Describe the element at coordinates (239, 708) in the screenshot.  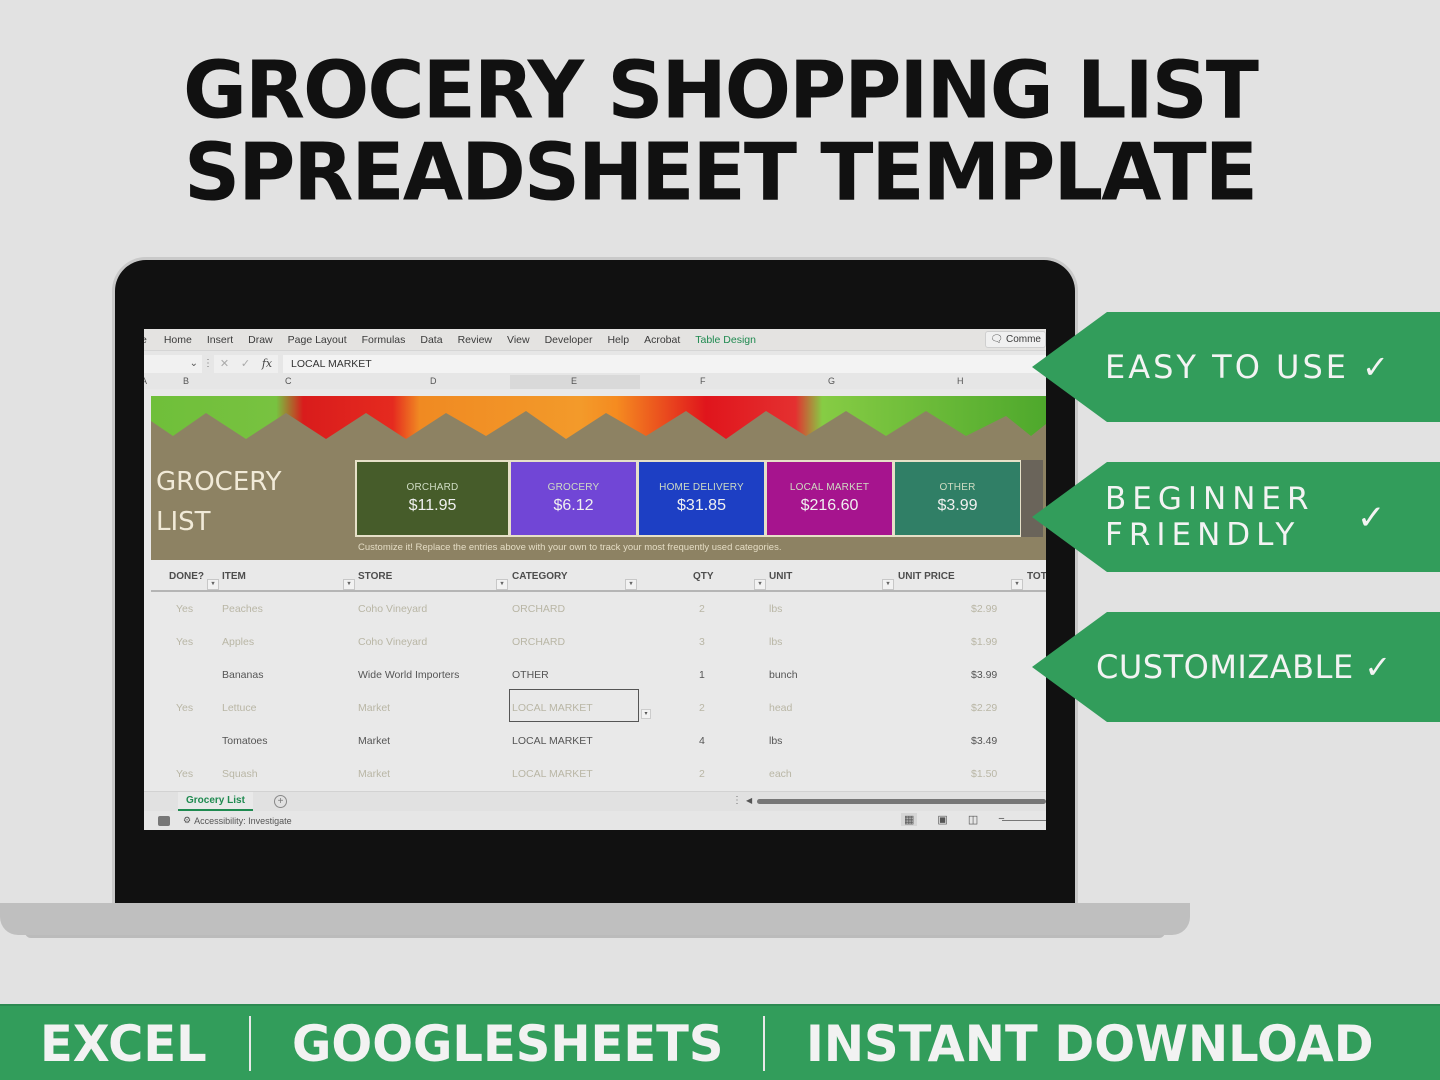
I see `cell-item: Lettuce` at that location.